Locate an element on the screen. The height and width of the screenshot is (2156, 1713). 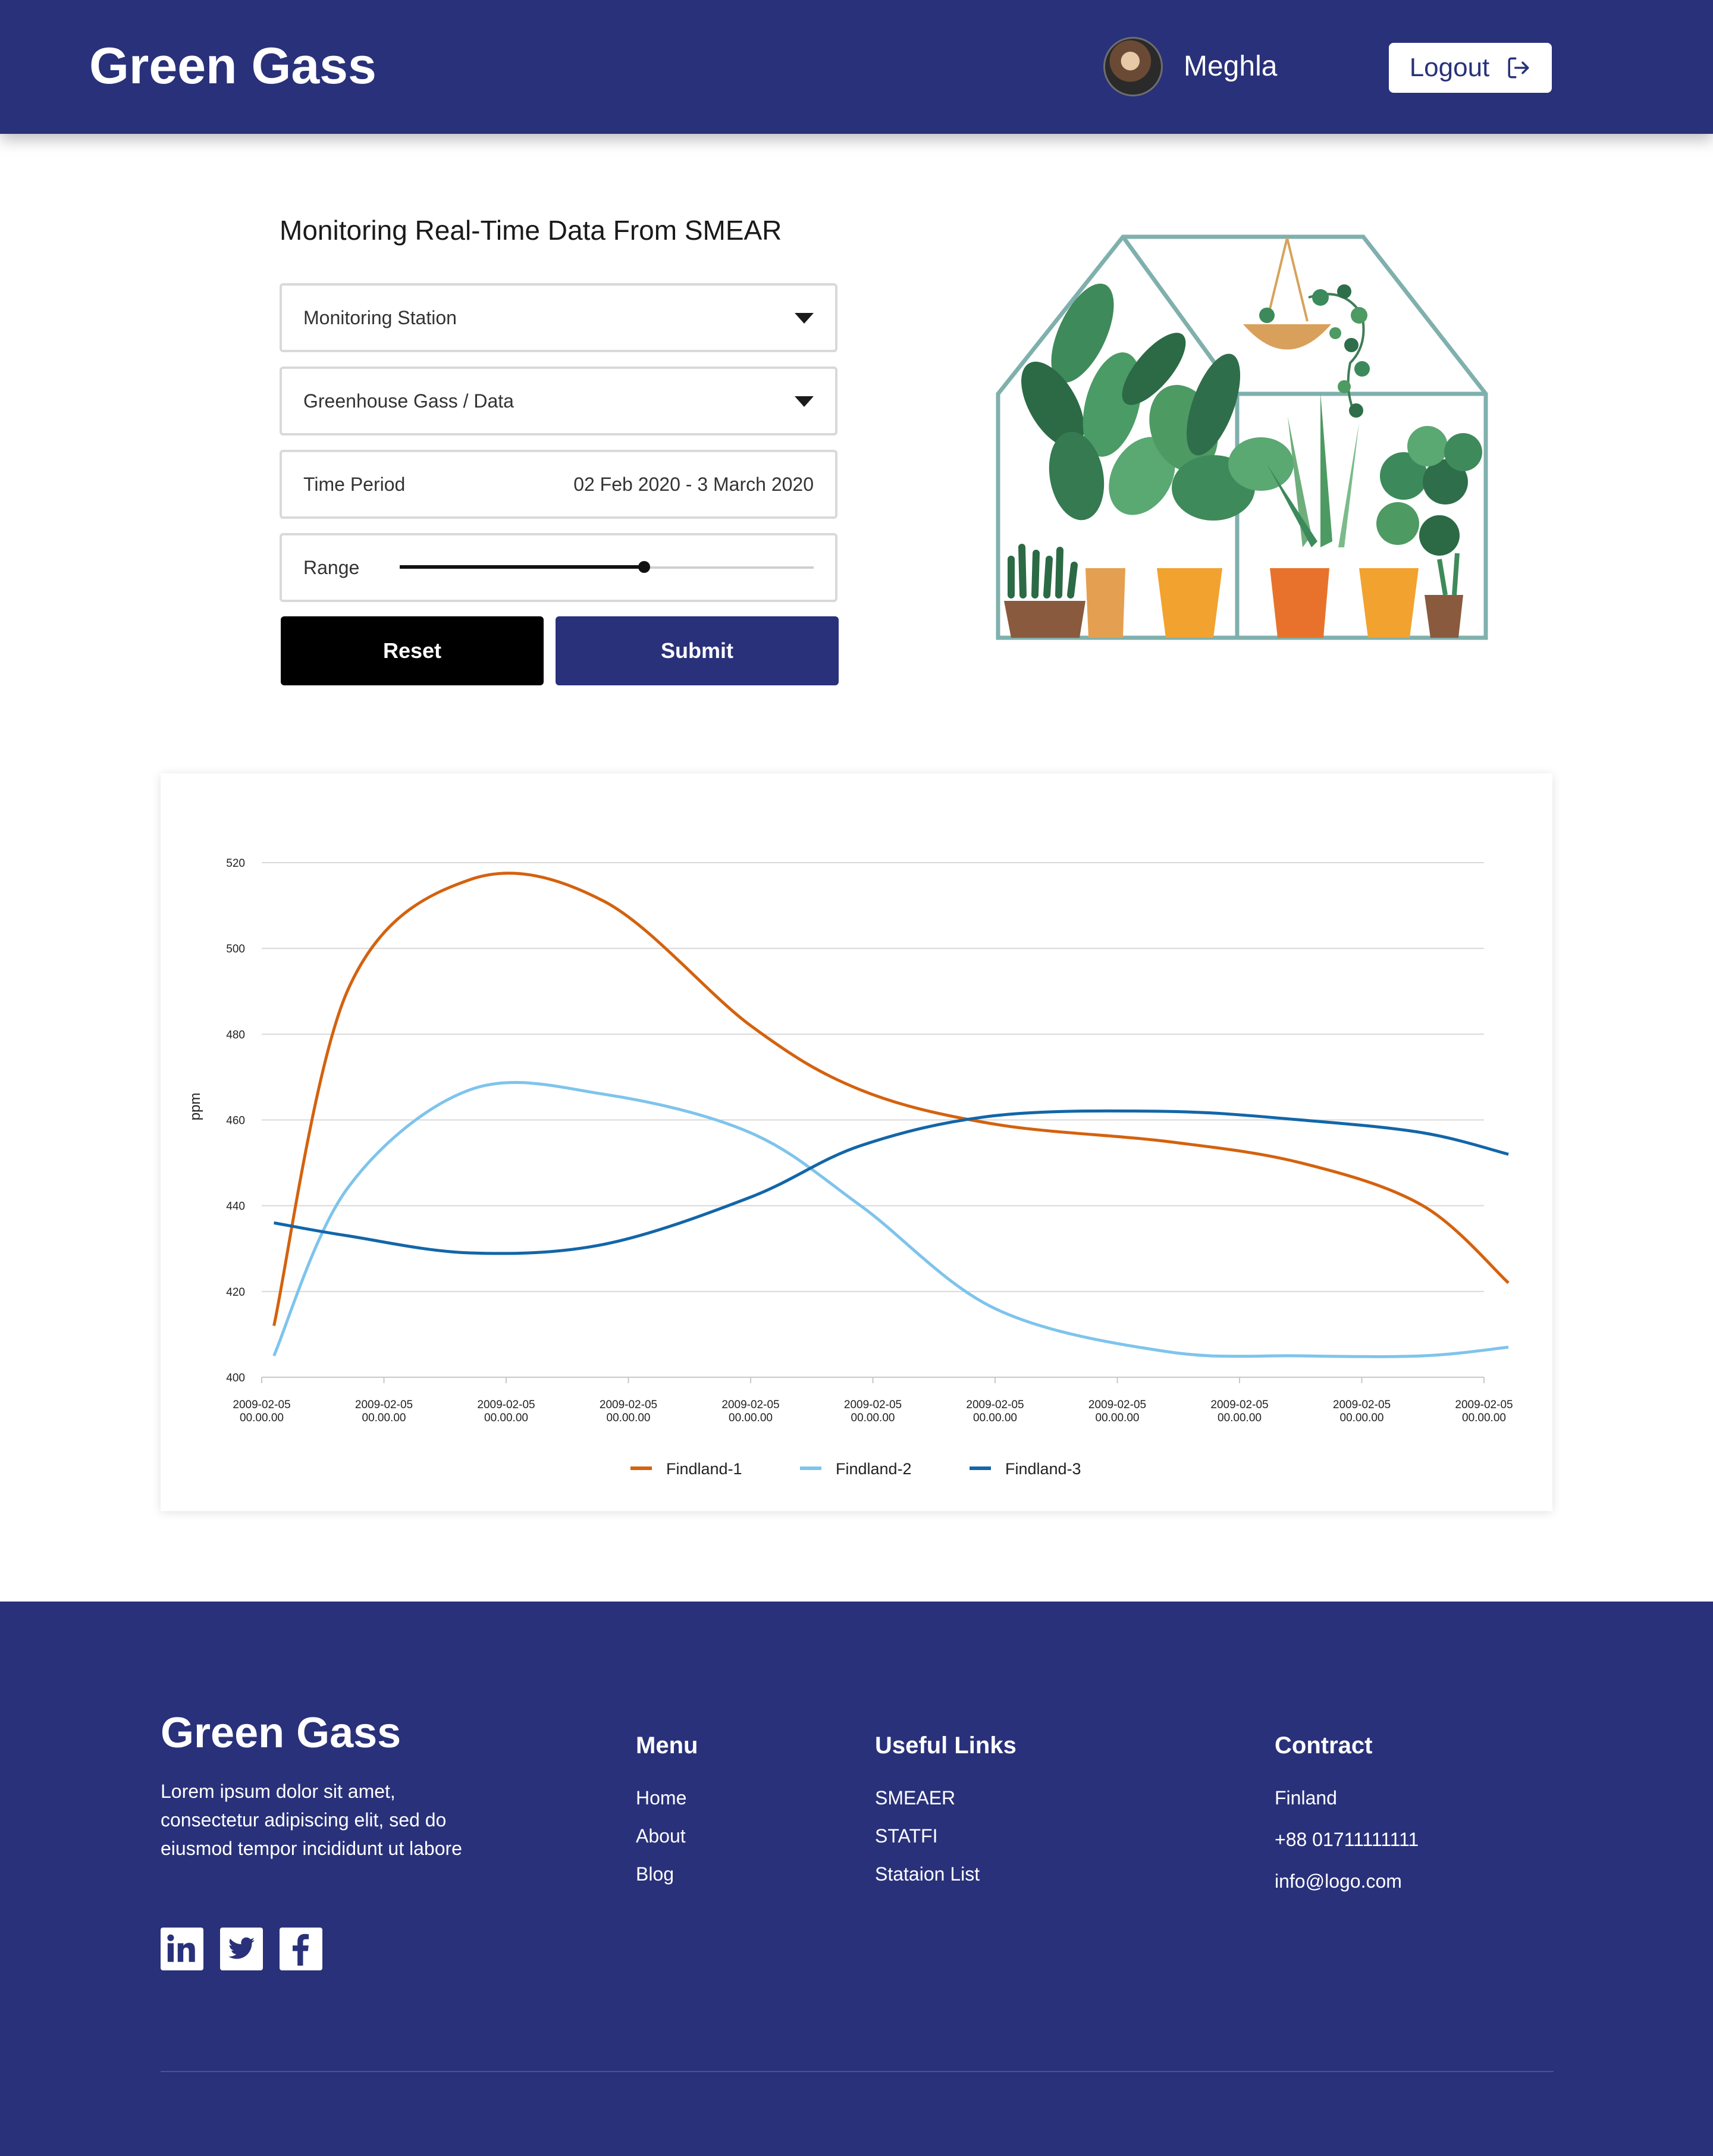
facebook-icon is located at coordinates (301, 1949).